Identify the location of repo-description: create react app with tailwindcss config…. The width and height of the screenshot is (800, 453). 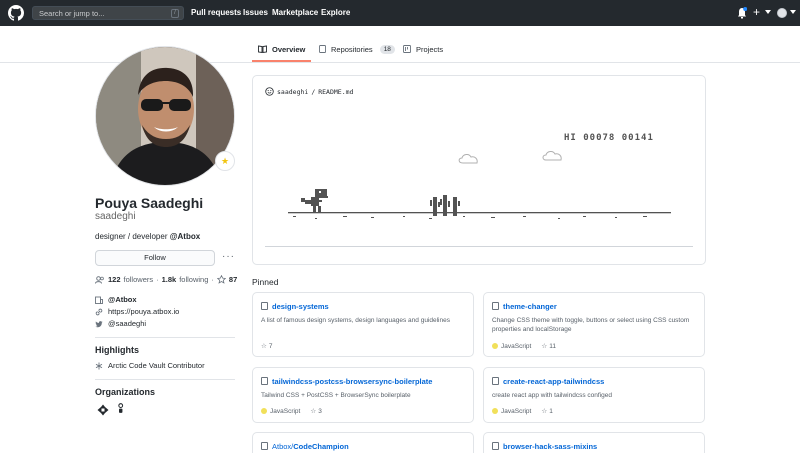
(552, 395).